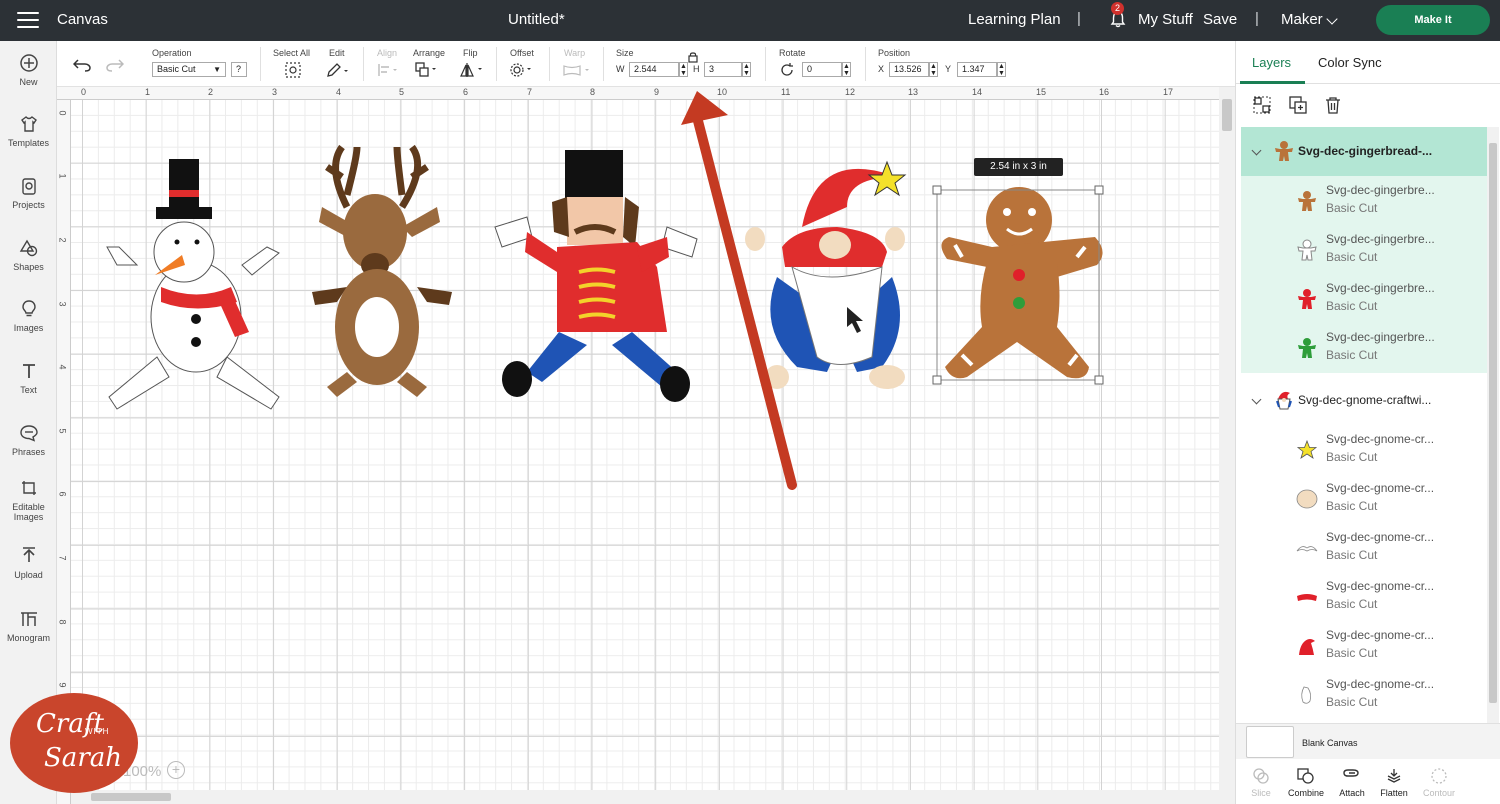  Describe the element at coordinates (1306, 782) in the screenshot. I see `combine-button: Combine` at that location.